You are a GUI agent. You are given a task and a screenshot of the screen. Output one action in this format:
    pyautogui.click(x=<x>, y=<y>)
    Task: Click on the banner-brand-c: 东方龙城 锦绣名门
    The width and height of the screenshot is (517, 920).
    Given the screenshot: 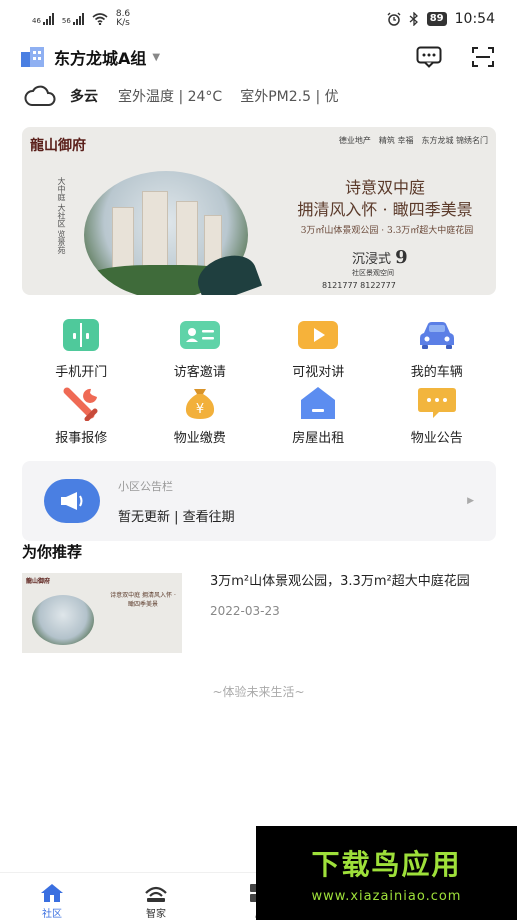 What is the action you would take?
    pyautogui.click(x=454, y=140)
    